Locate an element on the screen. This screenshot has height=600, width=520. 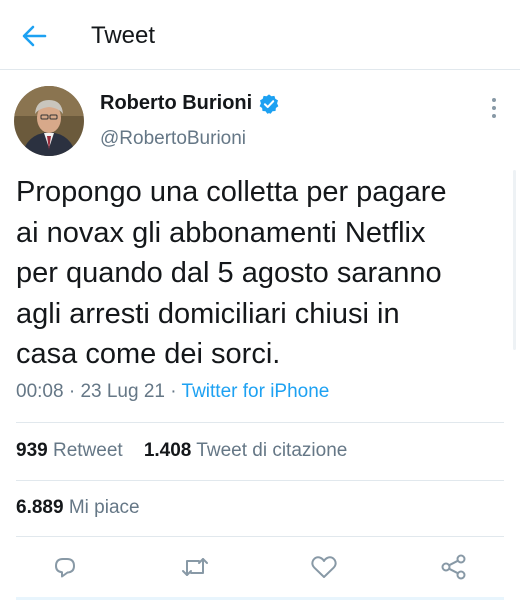
likes-label: Mi piace is located at coordinates (104, 507).